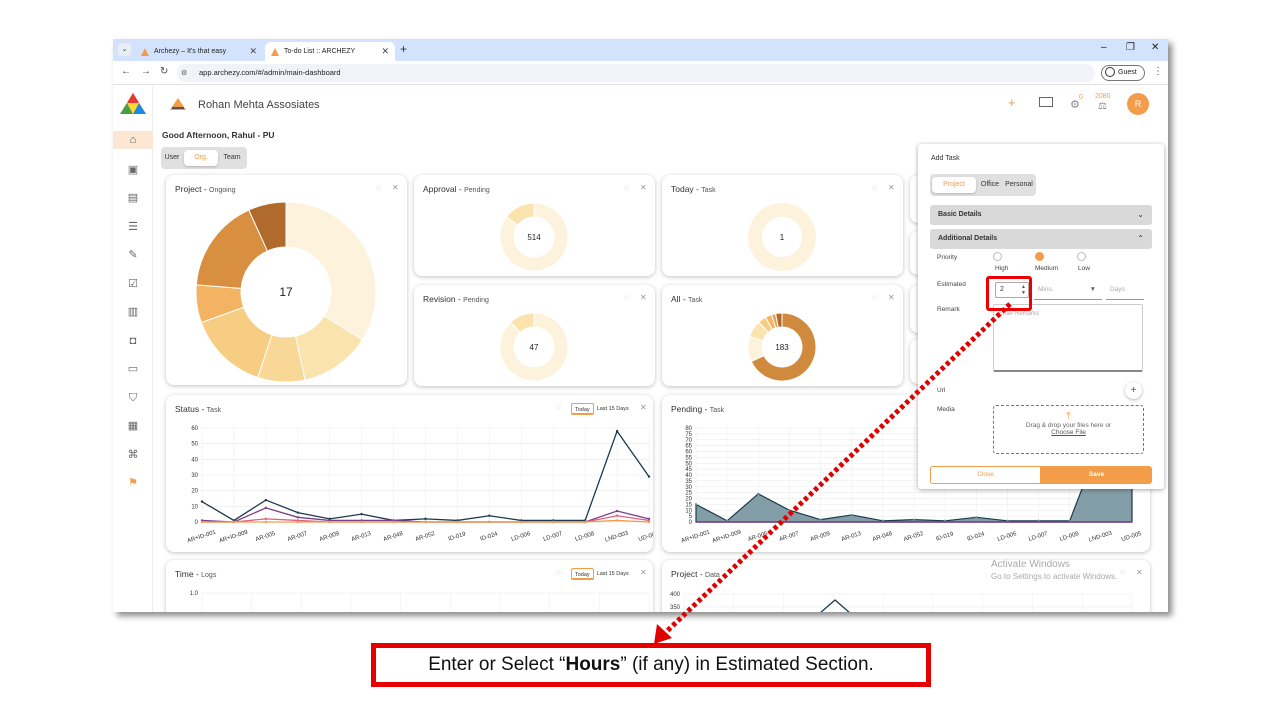 The height and width of the screenshot is (720, 1280). I want to click on callout-bold: Hours, so click(593, 664).